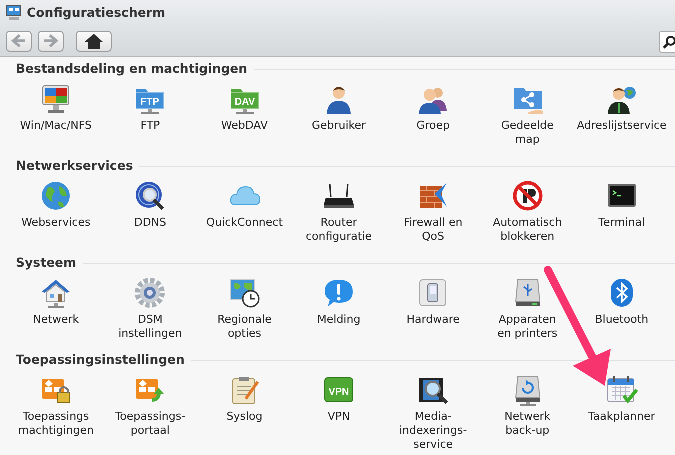 The image size is (675, 455). What do you see at coordinates (339, 293) in the screenshot?
I see `speech-bubble-icon` at bounding box center [339, 293].